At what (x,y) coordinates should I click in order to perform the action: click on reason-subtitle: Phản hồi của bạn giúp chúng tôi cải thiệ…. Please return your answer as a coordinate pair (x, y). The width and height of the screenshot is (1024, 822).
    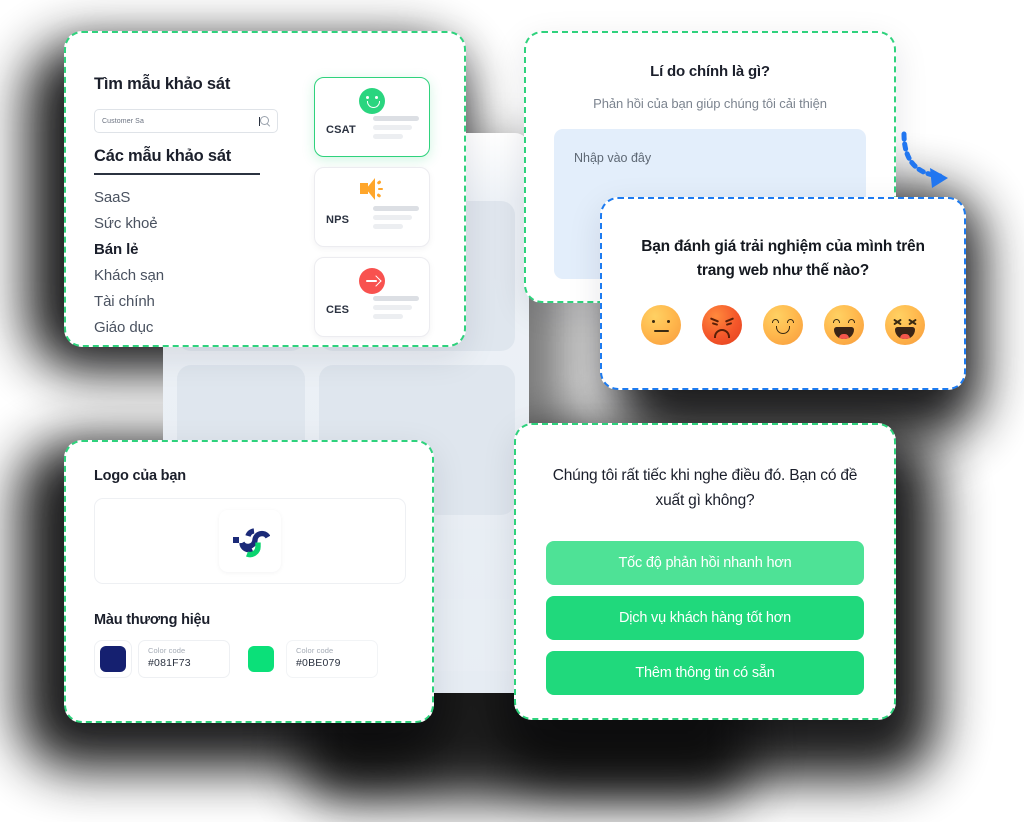
    Looking at the image, I should click on (710, 103).